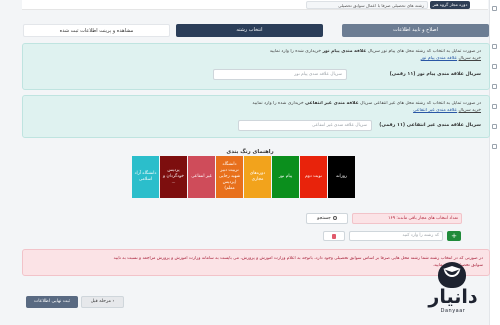 The width and height of the screenshot is (500, 325). What do you see at coordinates (257, 177) in the screenshot?
I see `swatch-virtual: دوره‌های مجازی` at bounding box center [257, 177].